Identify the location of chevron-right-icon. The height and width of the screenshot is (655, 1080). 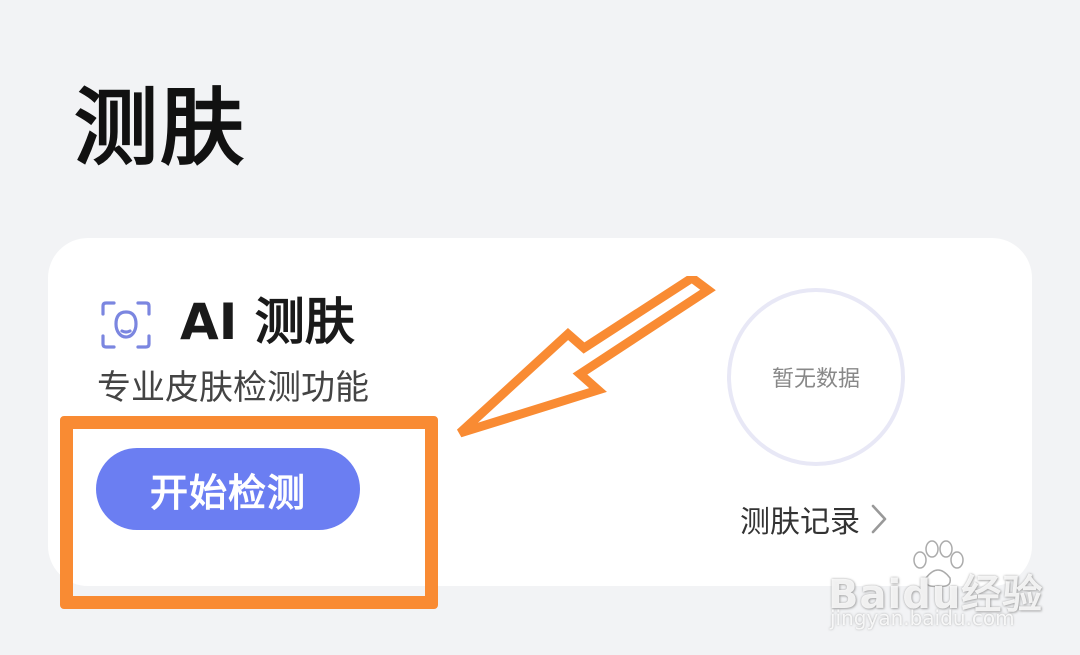
(879, 519).